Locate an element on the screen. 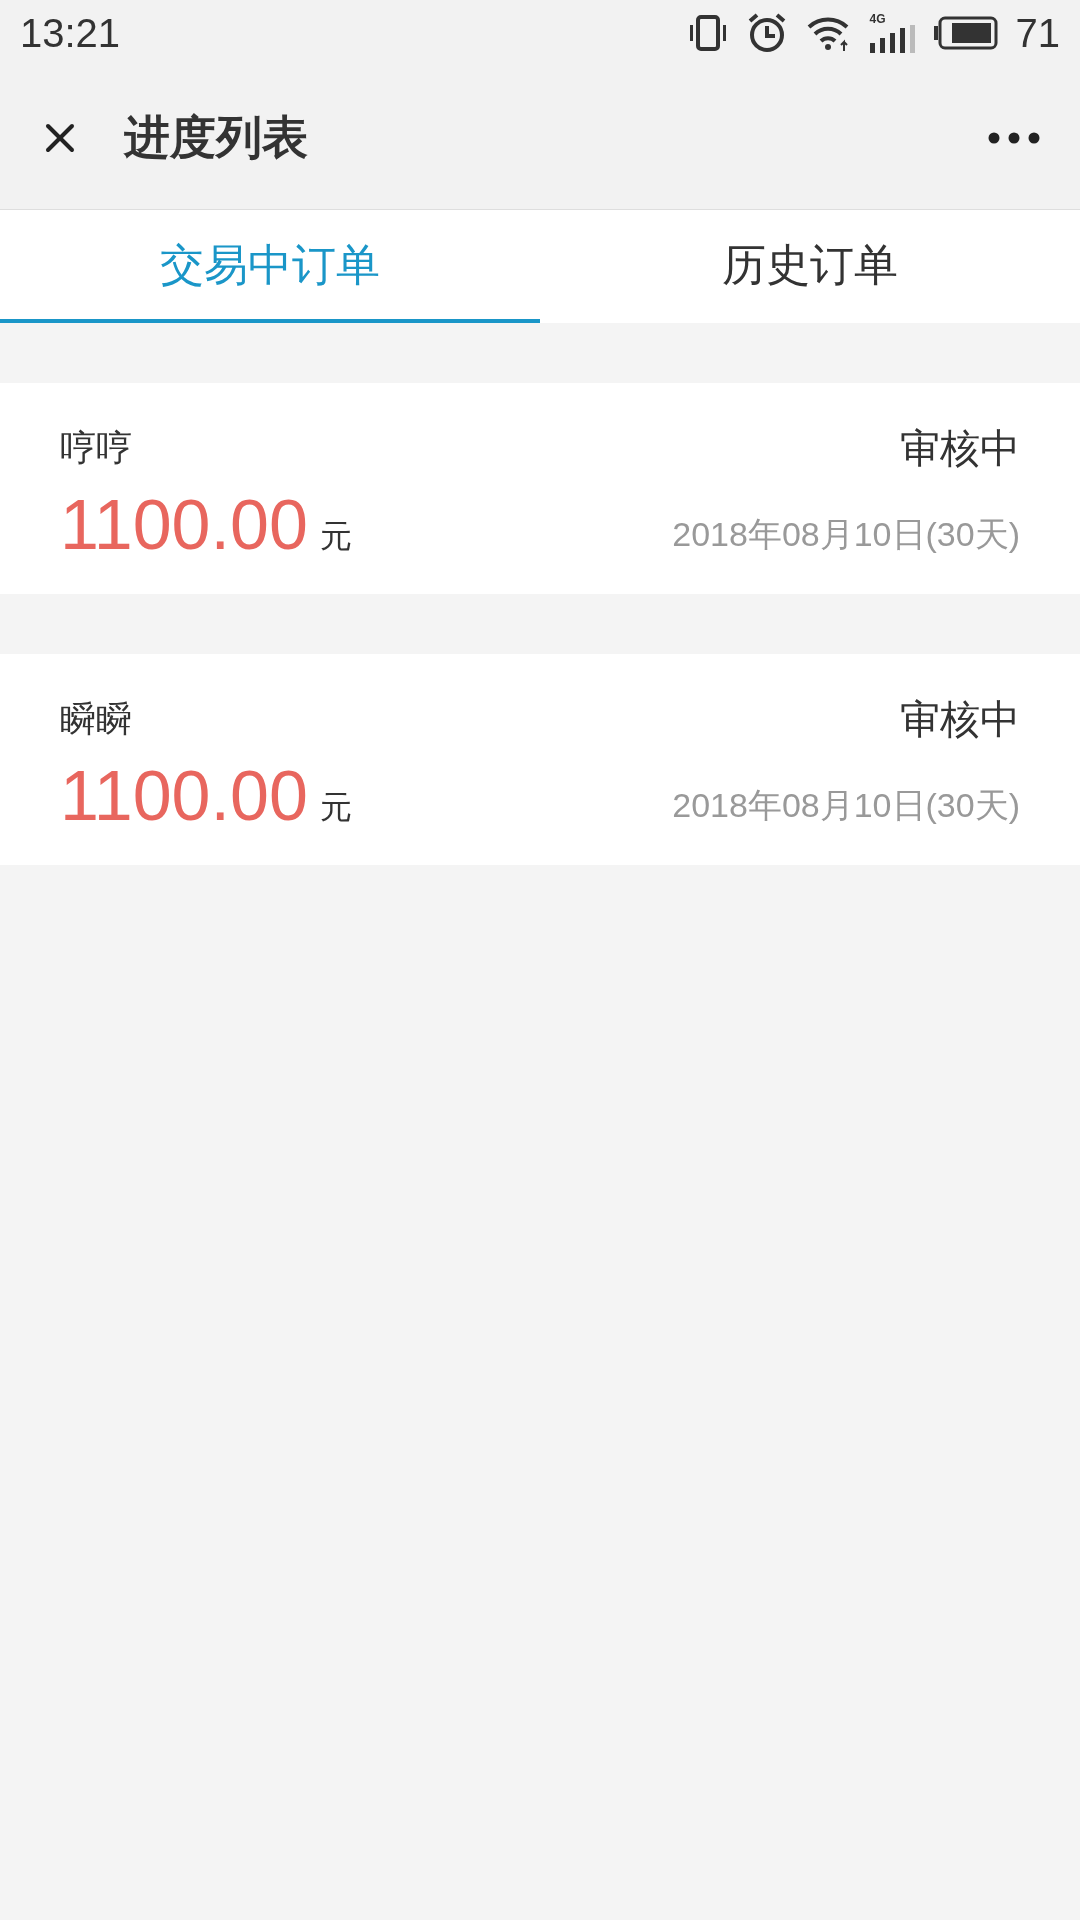 The image size is (1080, 1920). tab: 历史订单 is located at coordinates (810, 266).